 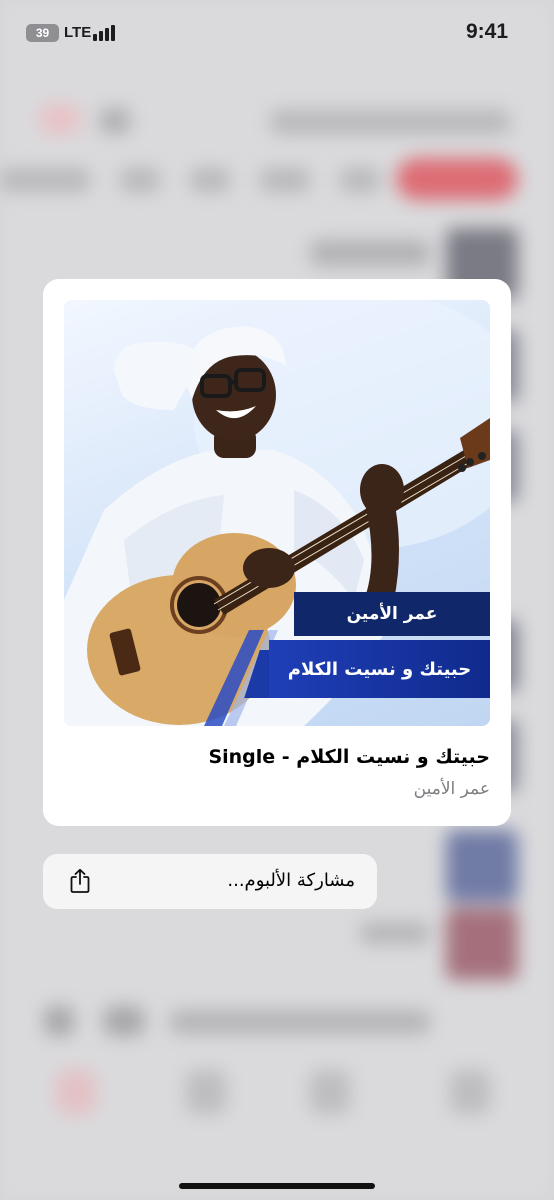 What do you see at coordinates (452, 789) in the screenshot?
I see `album-artist: عمر الأمين` at bounding box center [452, 789].